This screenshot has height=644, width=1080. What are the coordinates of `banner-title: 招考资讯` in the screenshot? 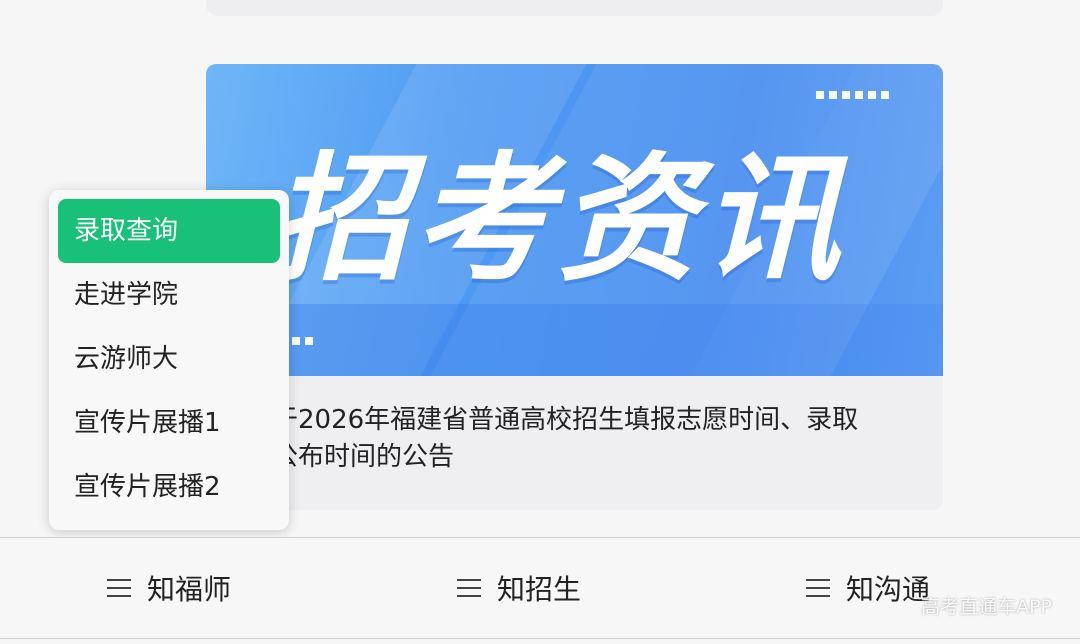 It's located at (558, 219).